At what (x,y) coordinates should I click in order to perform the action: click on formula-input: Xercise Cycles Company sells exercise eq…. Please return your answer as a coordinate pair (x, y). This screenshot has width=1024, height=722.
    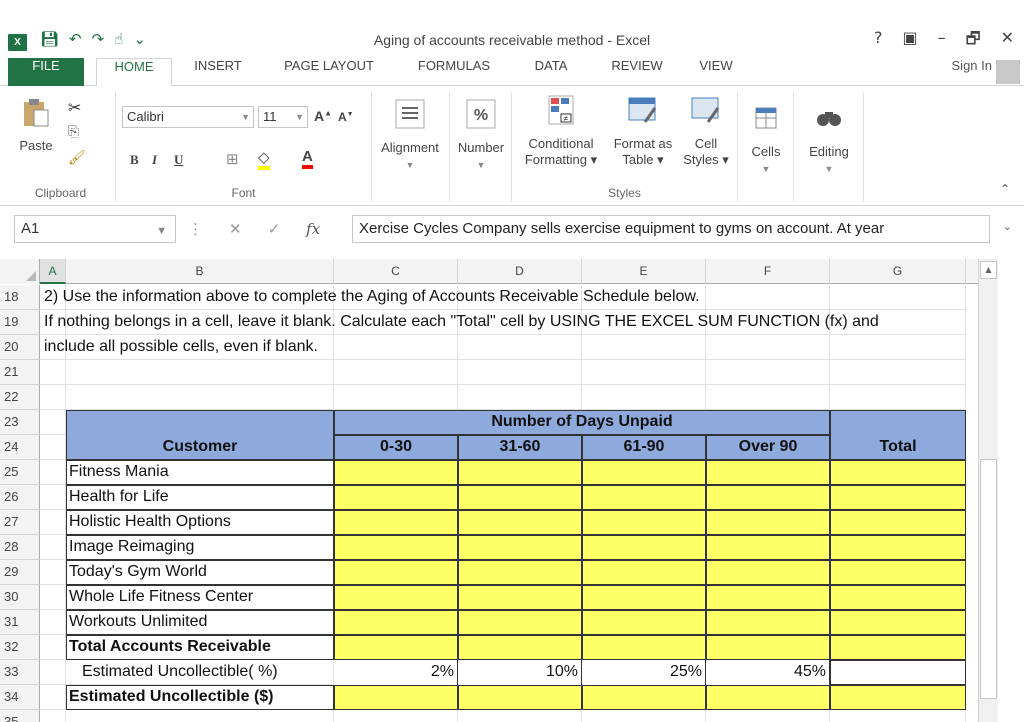
    Looking at the image, I should click on (671, 229).